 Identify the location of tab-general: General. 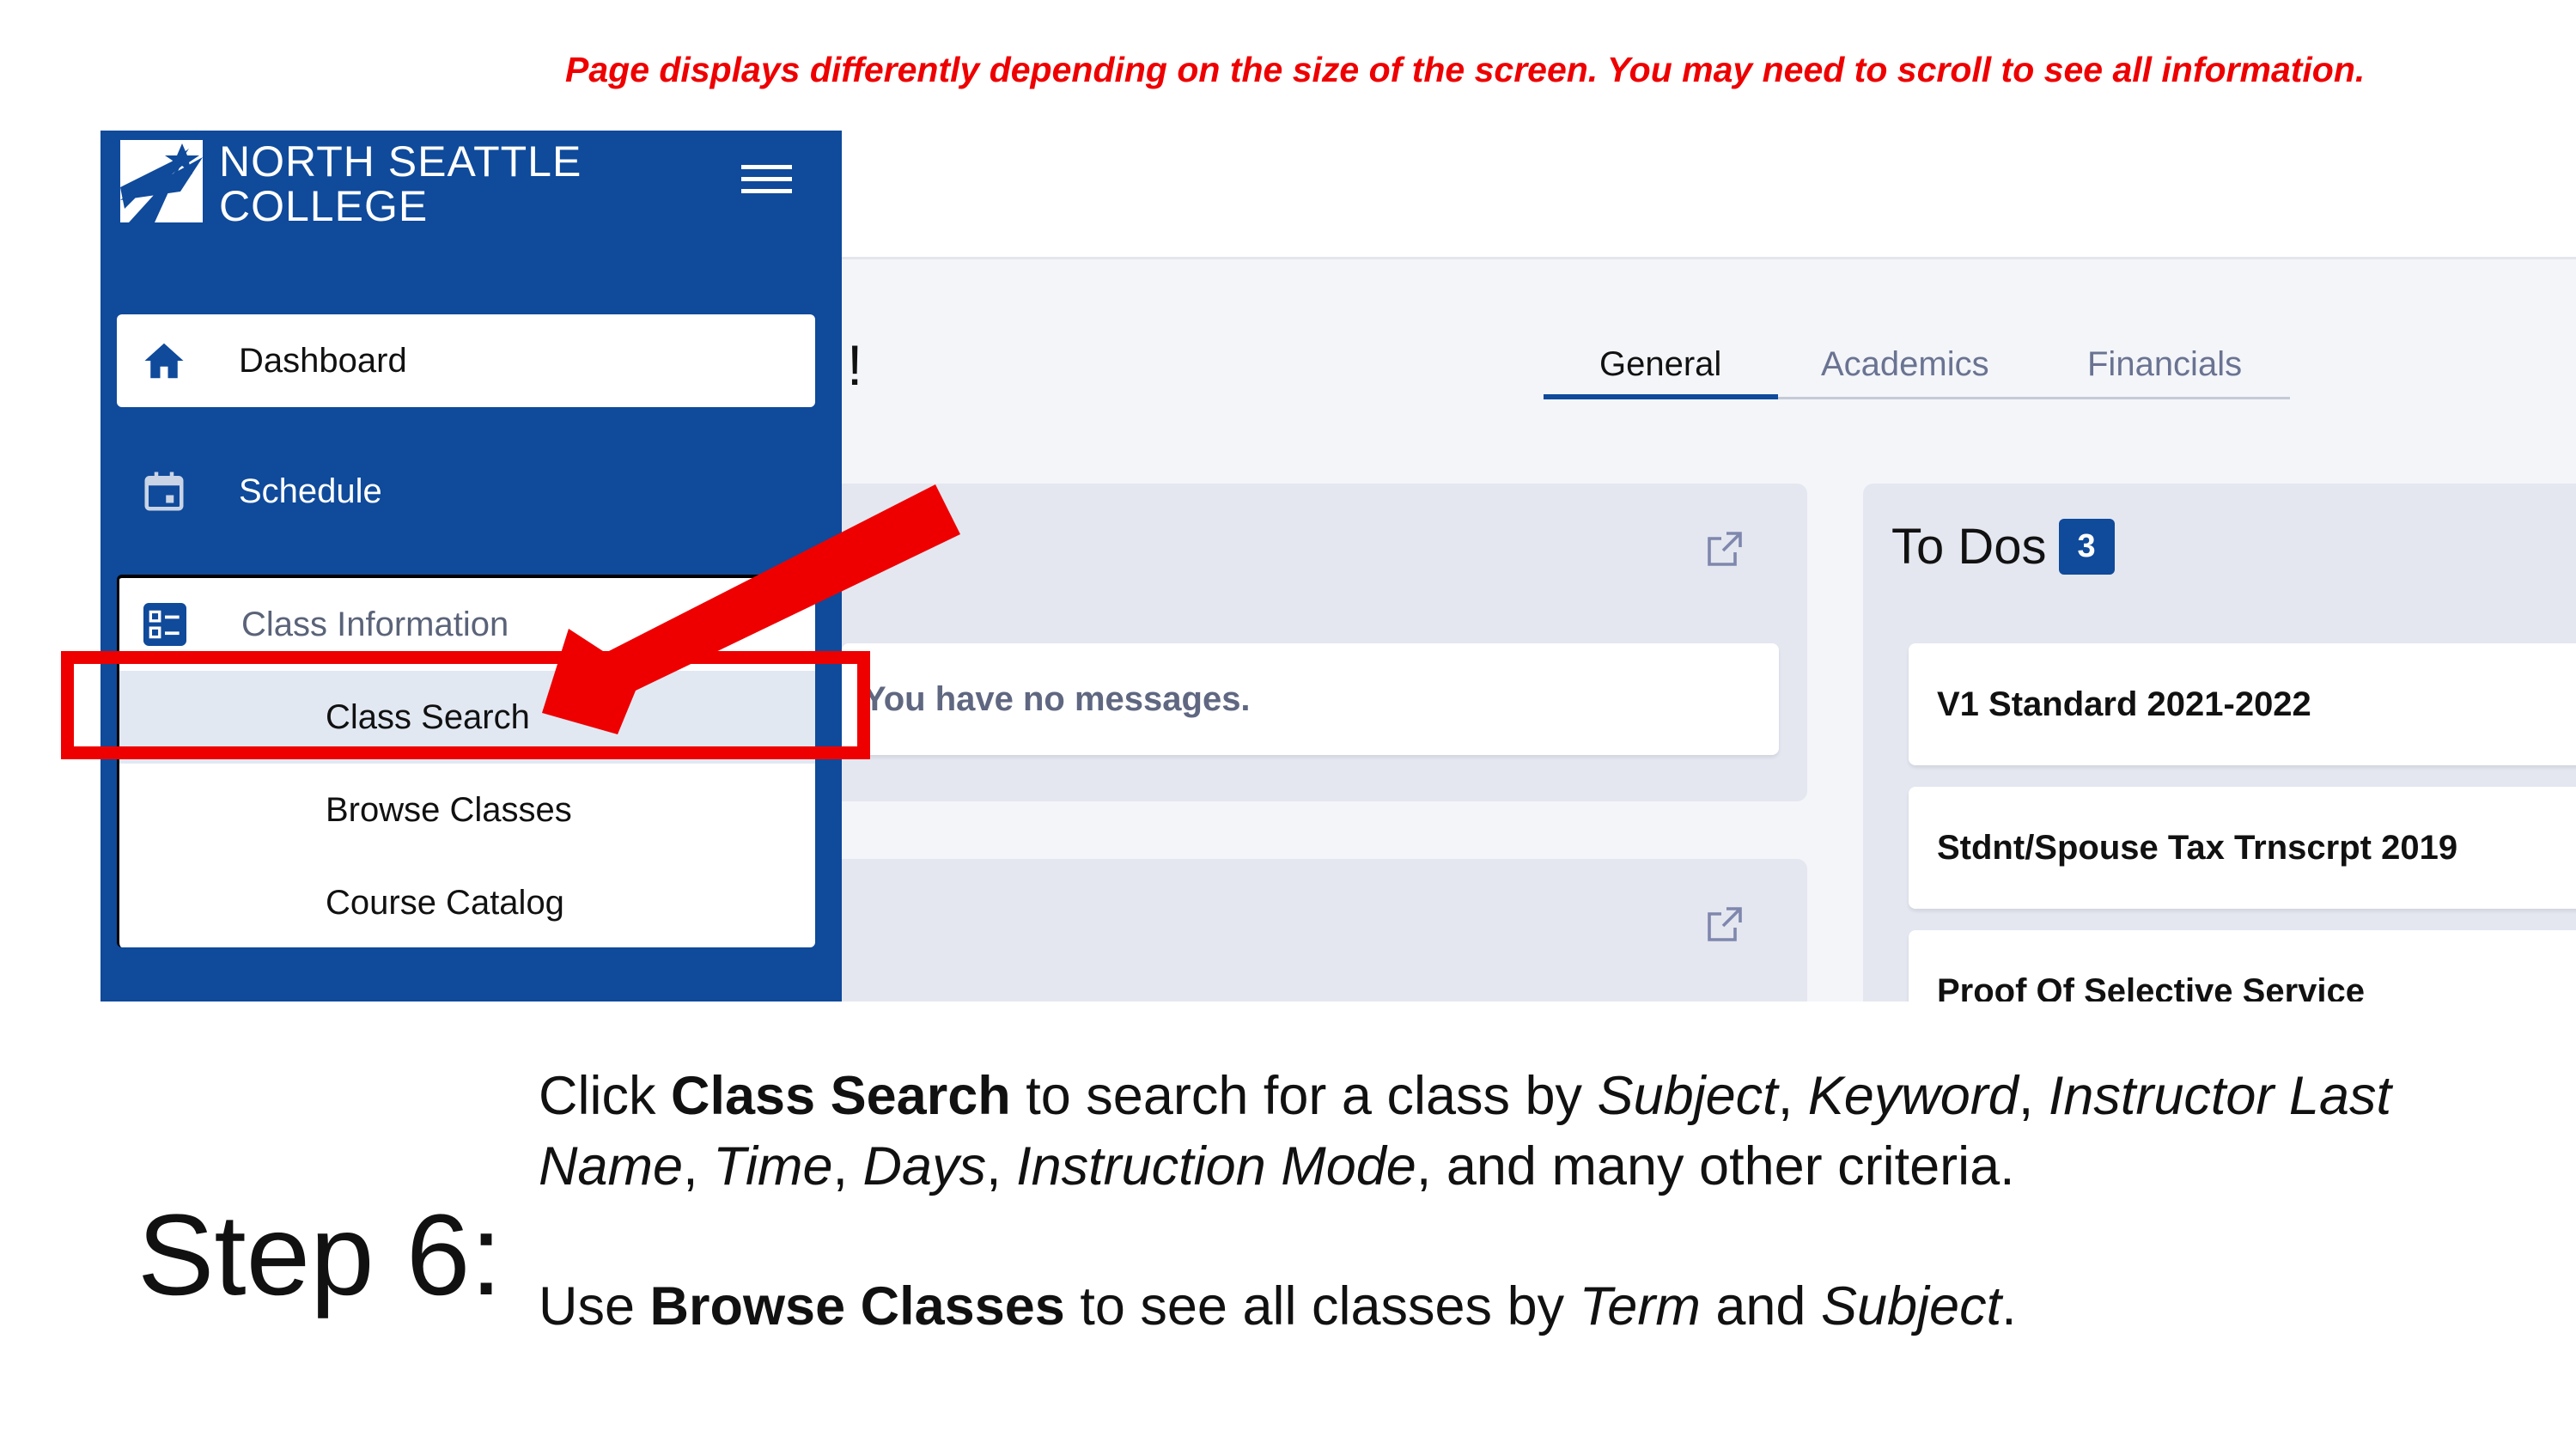
(1660, 364).